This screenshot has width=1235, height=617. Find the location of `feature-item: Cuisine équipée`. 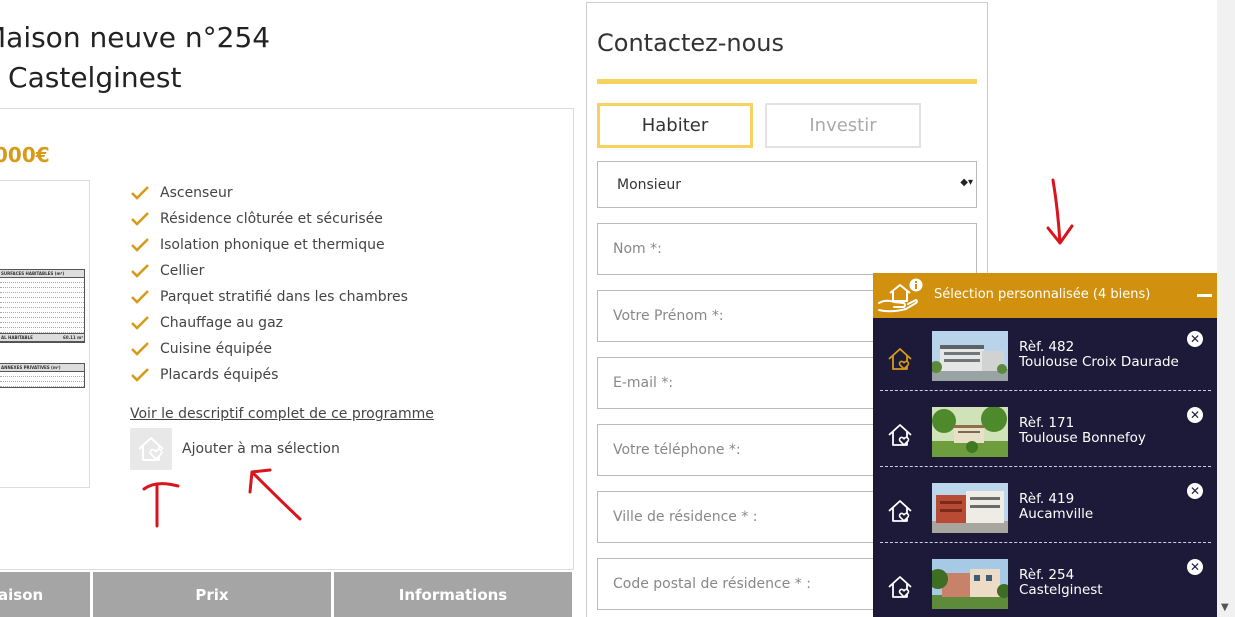

feature-item: Cuisine équipée is located at coordinates (269, 349).